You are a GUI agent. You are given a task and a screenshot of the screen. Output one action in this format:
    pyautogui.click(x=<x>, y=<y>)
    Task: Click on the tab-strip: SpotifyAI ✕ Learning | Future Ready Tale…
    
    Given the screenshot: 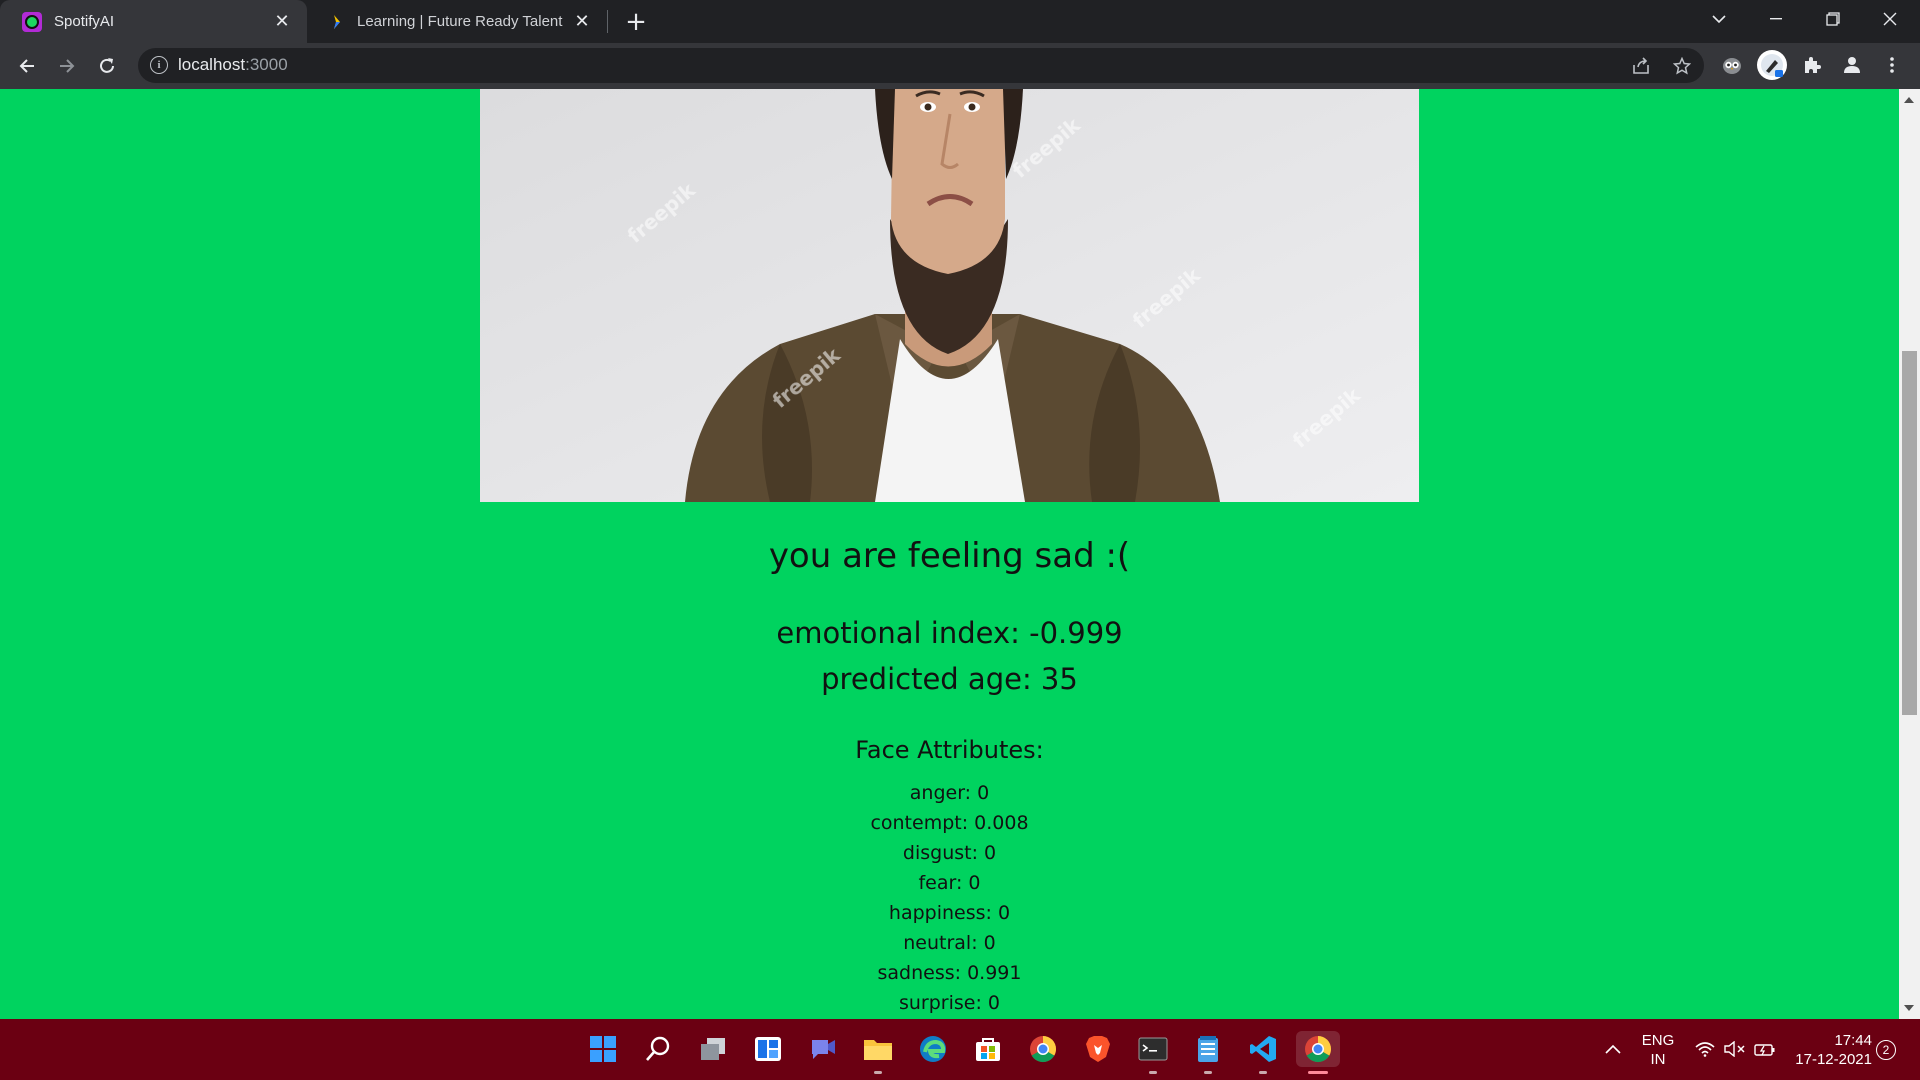 What is the action you would take?
    pyautogui.click(x=960, y=21)
    